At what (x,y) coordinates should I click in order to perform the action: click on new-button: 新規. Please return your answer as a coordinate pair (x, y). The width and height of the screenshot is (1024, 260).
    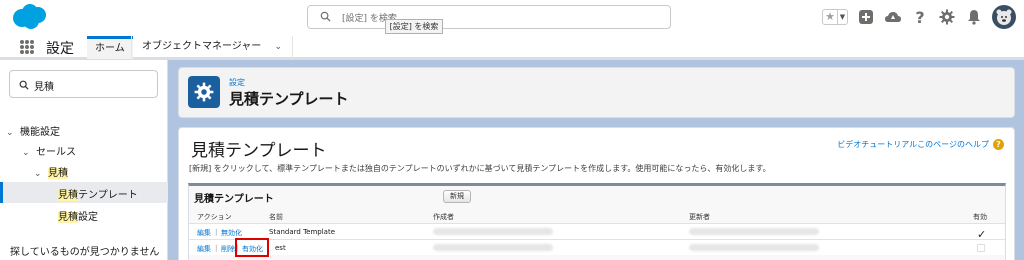
    Looking at the image, I should click on (457, 196).